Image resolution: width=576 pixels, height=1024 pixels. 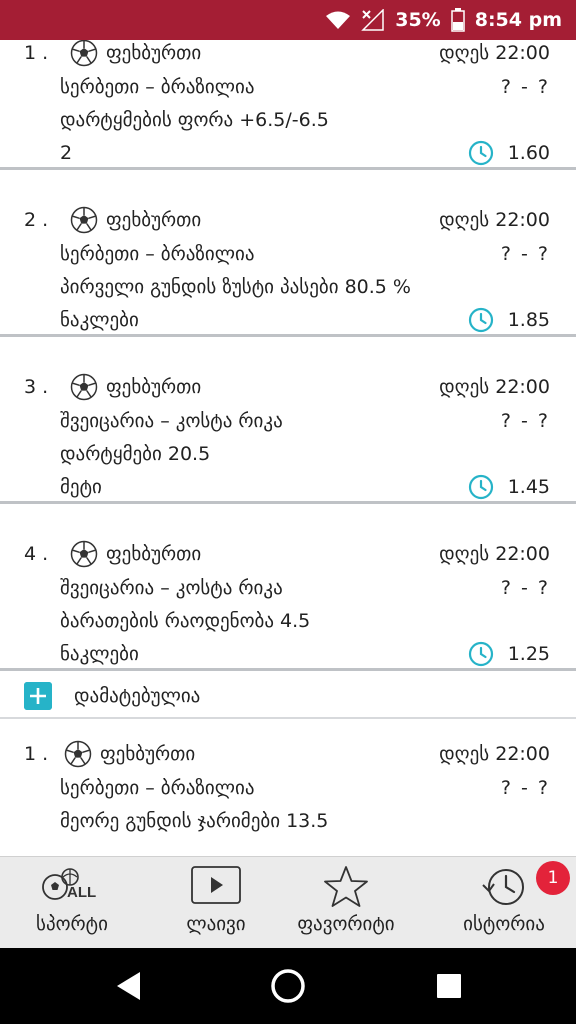 I want to click on sports-all-icon-text: ALL, so click(x=81, y=892).